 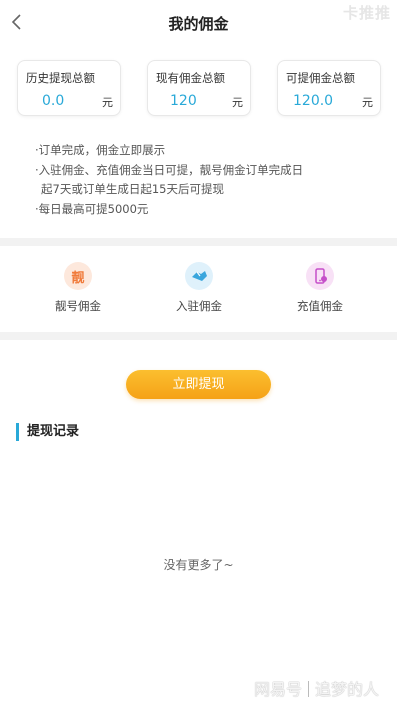 What do you see at coordinates (320, 306) in the screenshot?
I see `category-label: 充值佣金` at bounding box center [320, 306].